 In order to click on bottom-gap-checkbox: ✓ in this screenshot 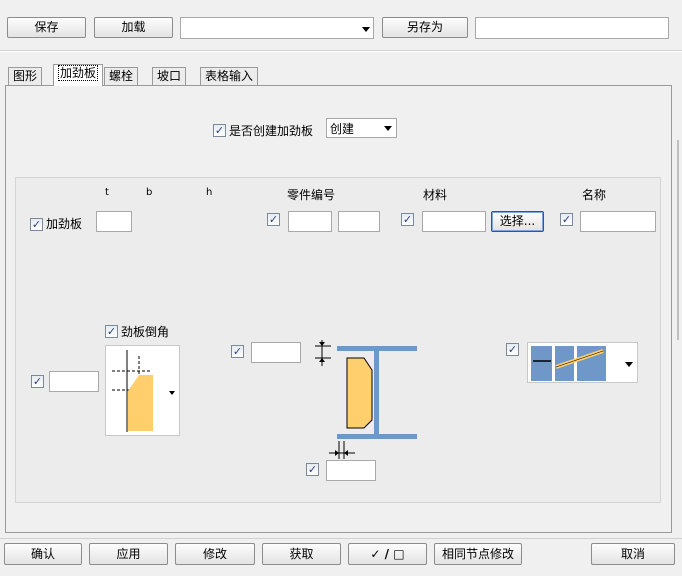, I will do `click(312, 469)`.